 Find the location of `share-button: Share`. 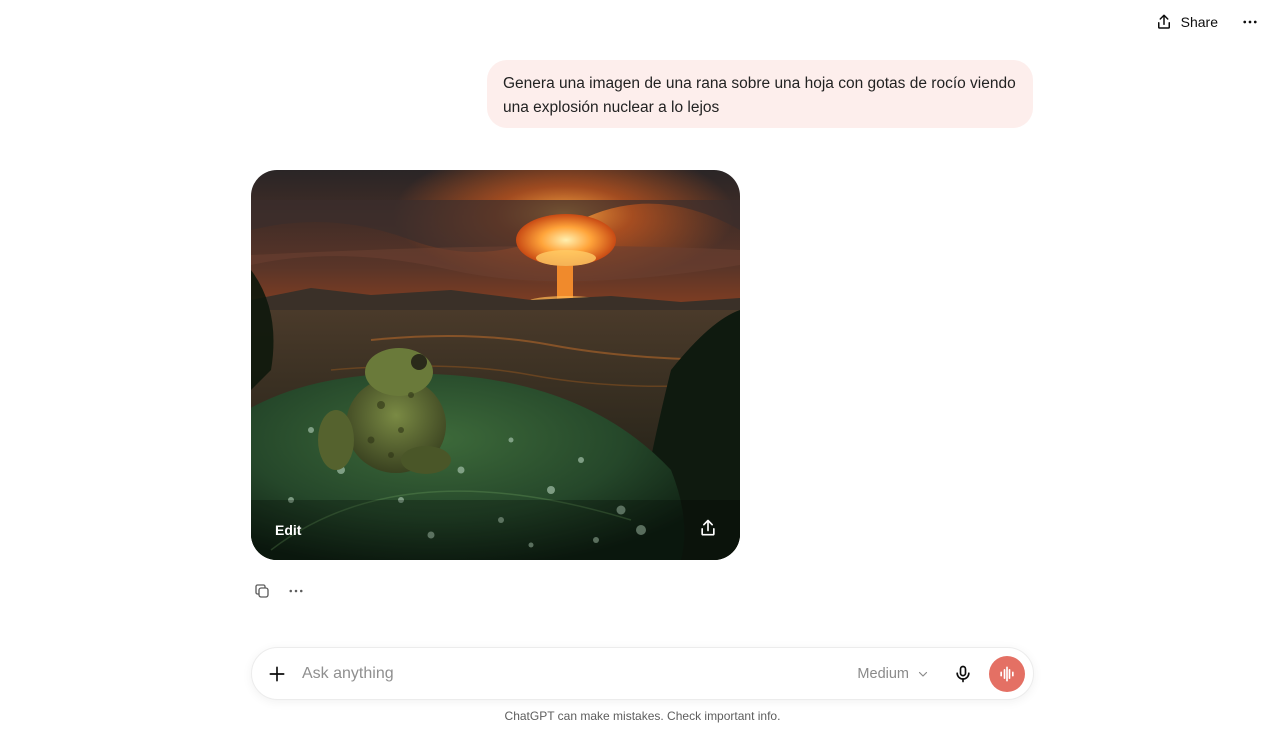

share-button: Share is located at coordinates (1186, 22).